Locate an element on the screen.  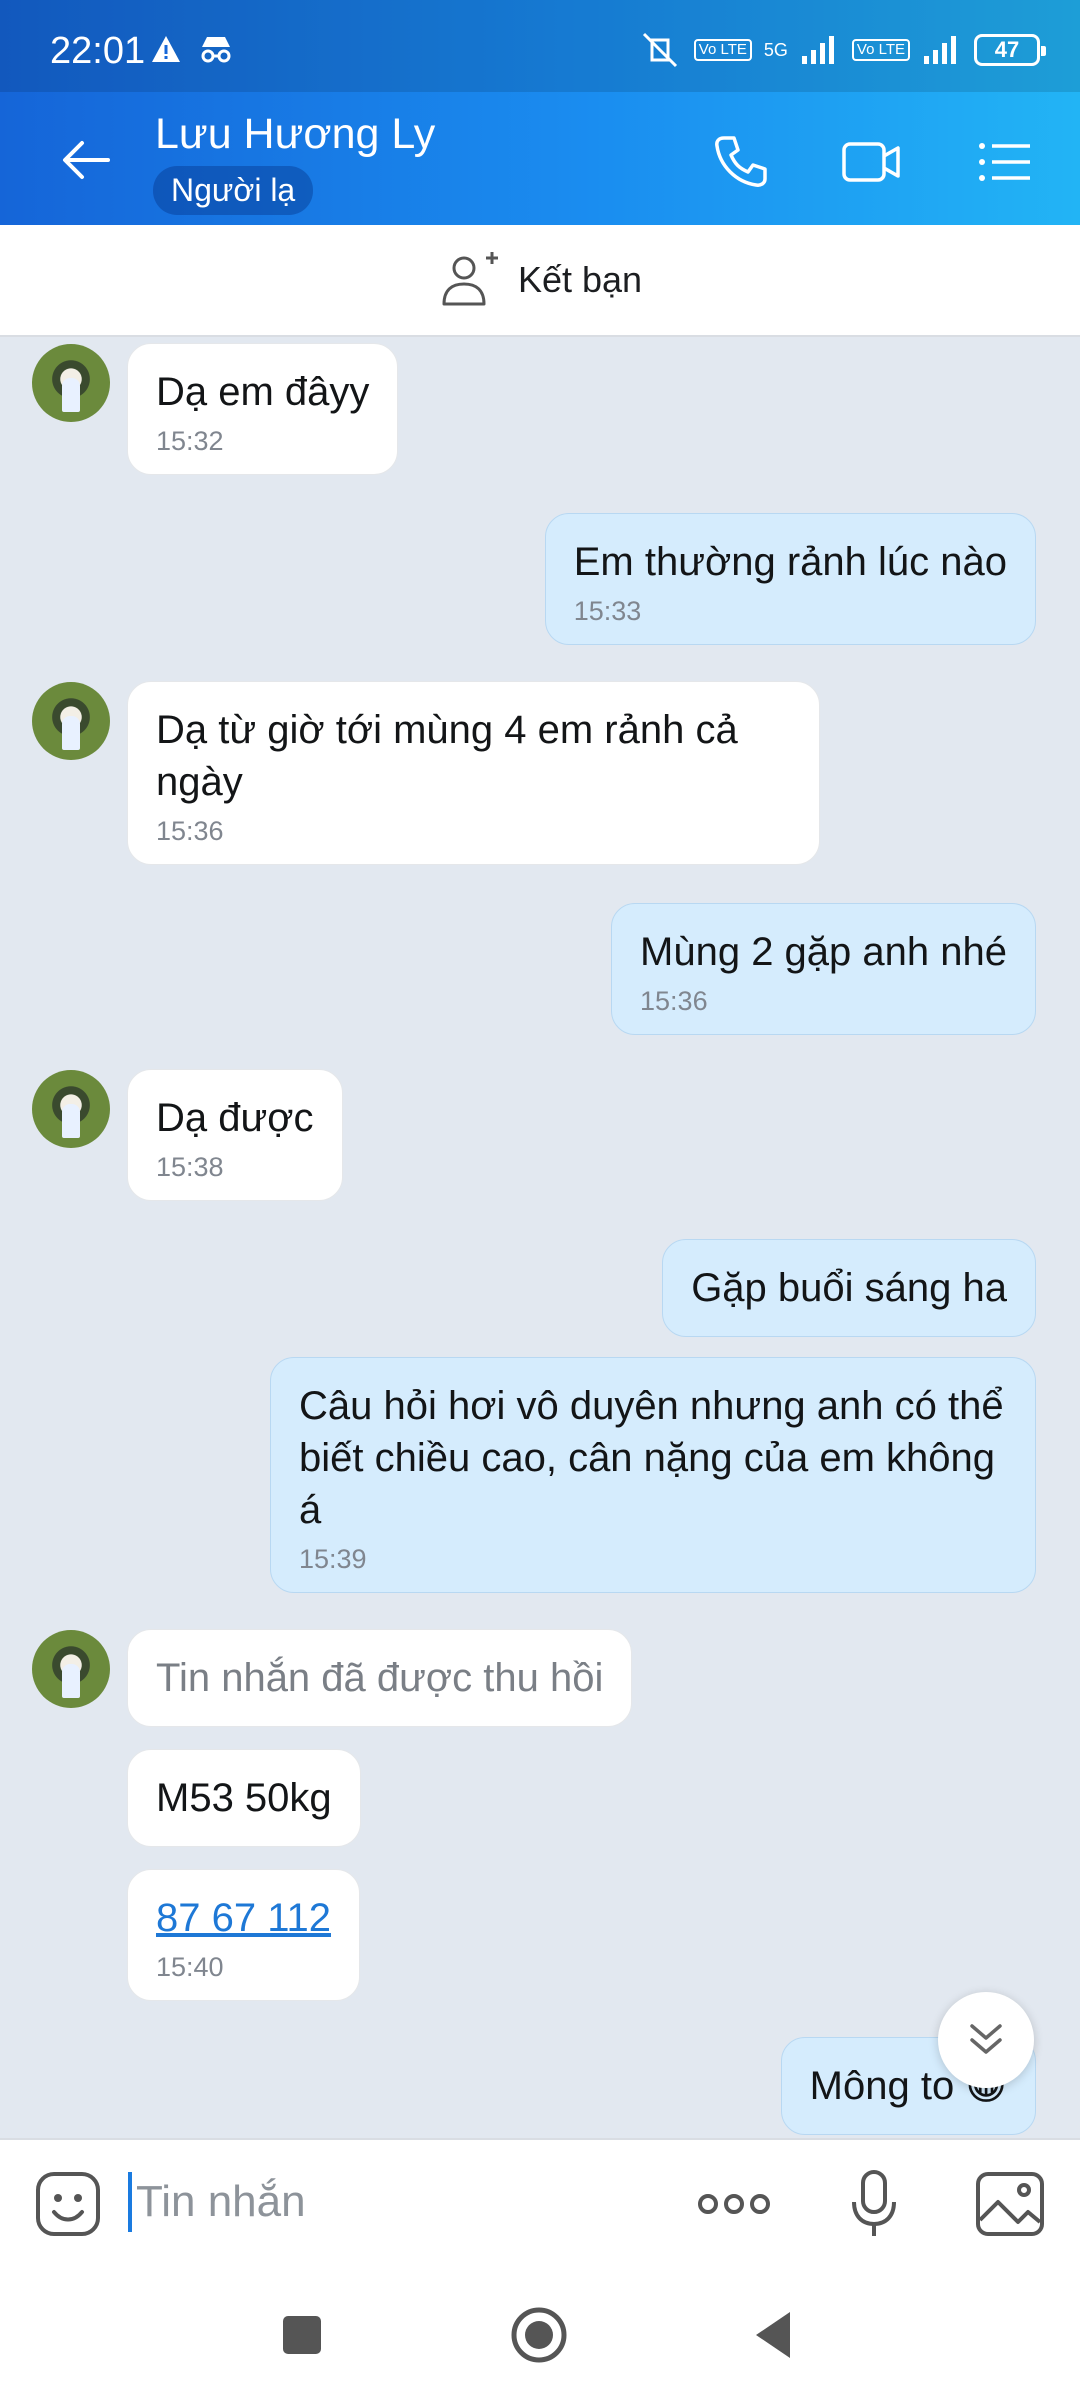
scroll-to-bottom-button is located at coordinates (986, 2040).